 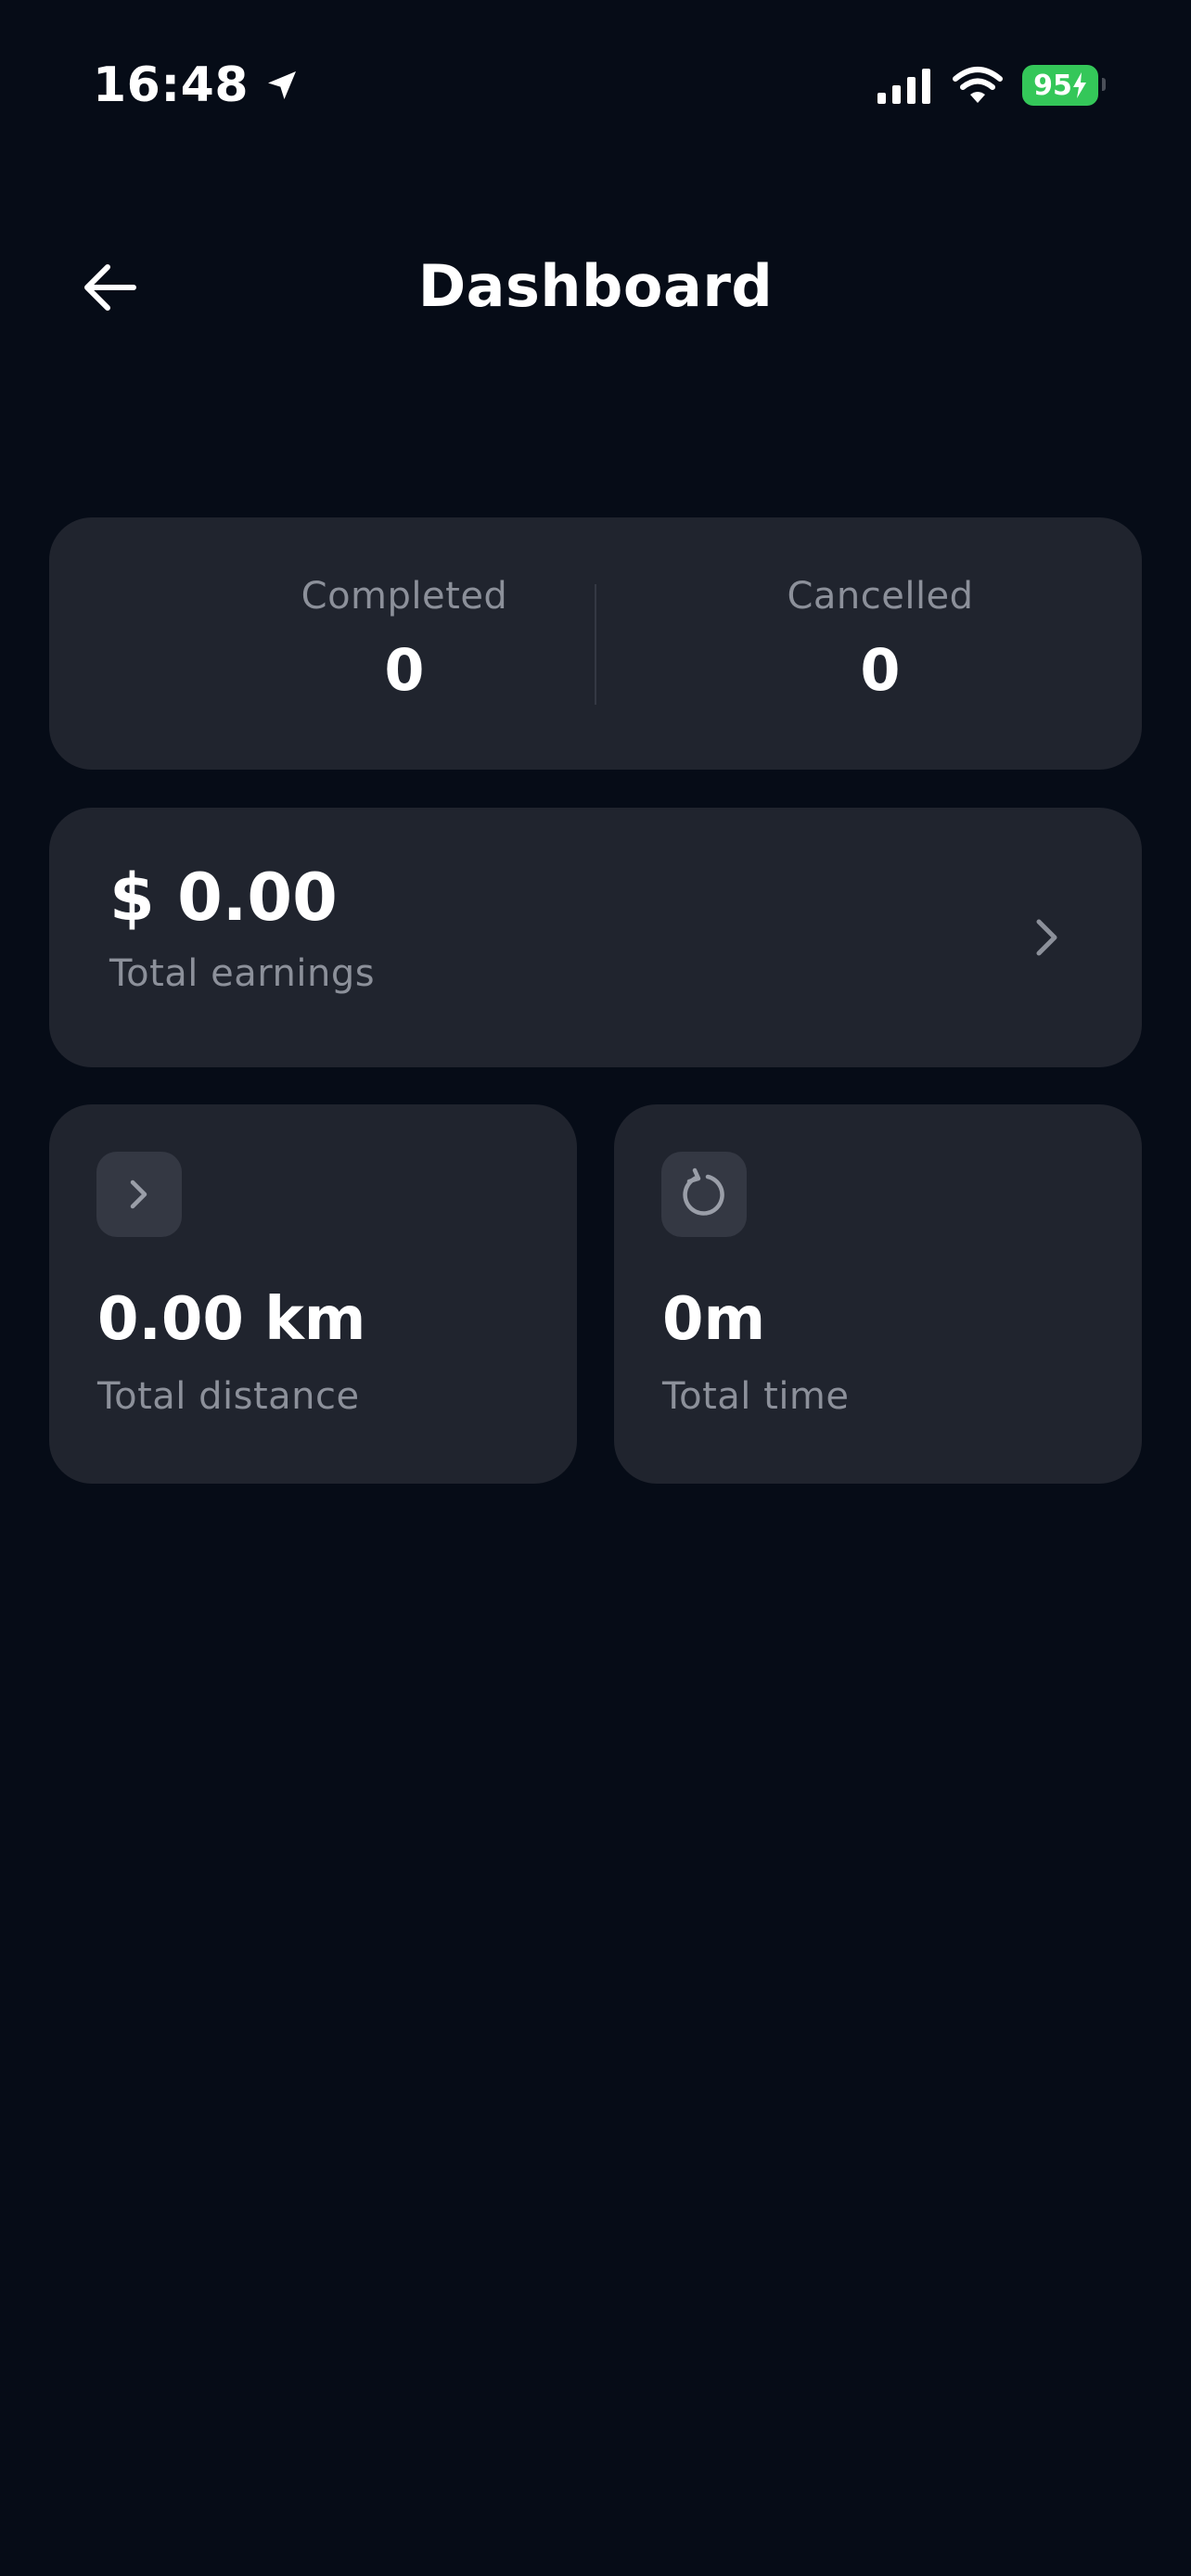 I want to click on refresh-icon, so click(x=703, y=1191).